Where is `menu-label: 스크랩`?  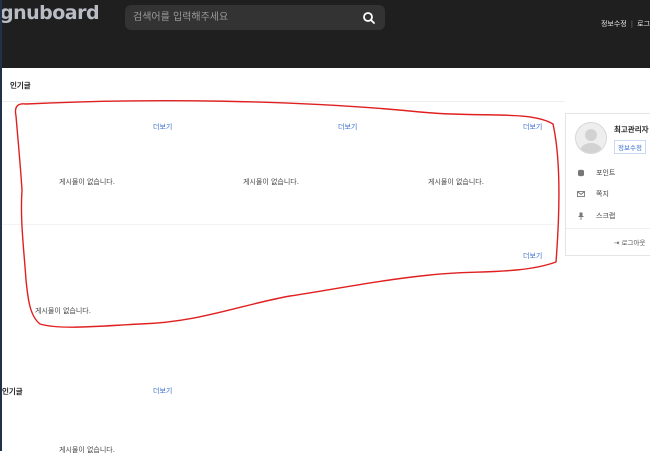
menu-label: 스크랩 is located at coordinates (606, 216).